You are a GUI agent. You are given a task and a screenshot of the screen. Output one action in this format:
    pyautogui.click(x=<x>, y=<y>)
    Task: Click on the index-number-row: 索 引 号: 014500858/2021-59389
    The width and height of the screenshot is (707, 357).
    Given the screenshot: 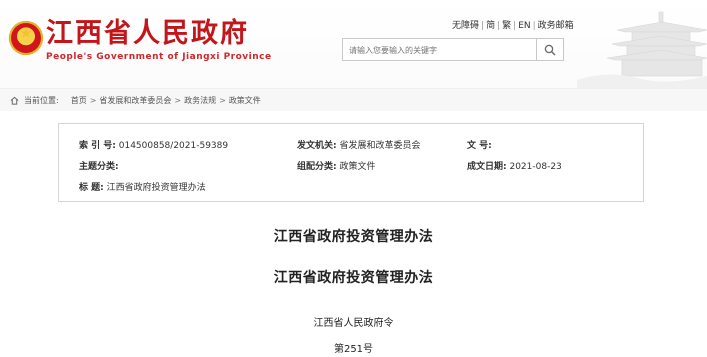 What is the action you would take?
    pyautogui.click(x=153, y=144)
    